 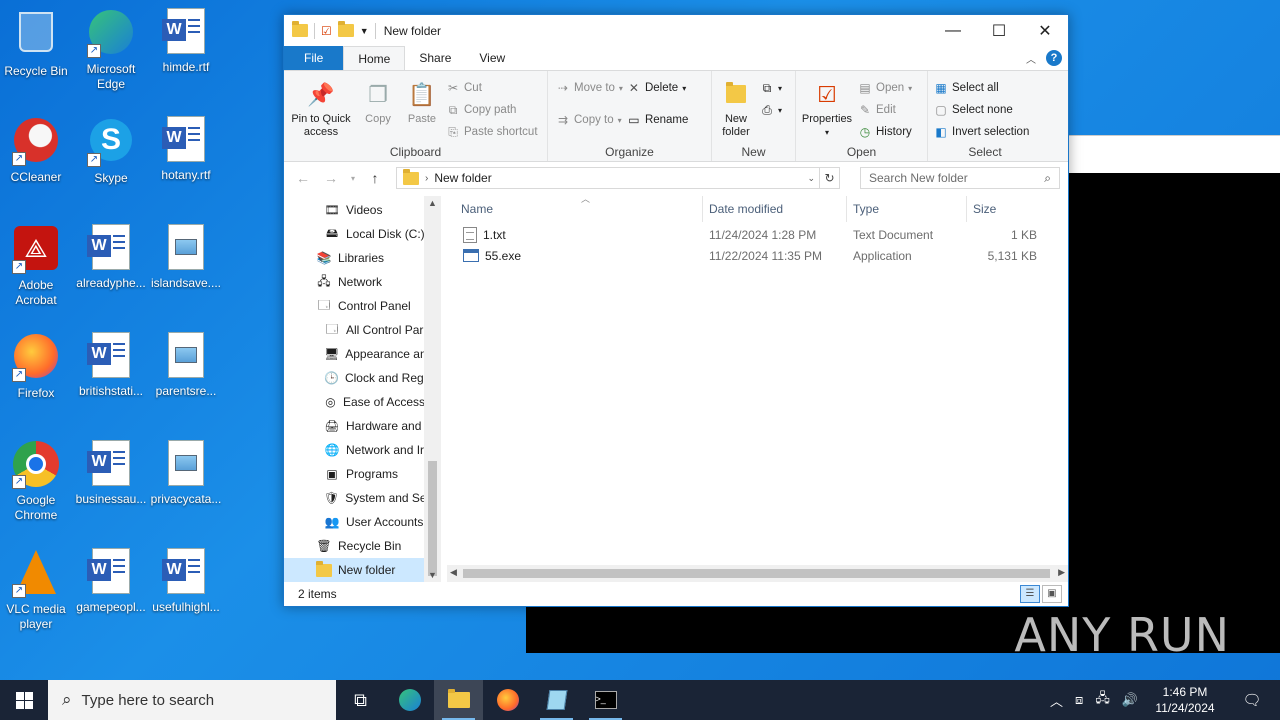 I want to click on start-button, so click(x=24, y=700).